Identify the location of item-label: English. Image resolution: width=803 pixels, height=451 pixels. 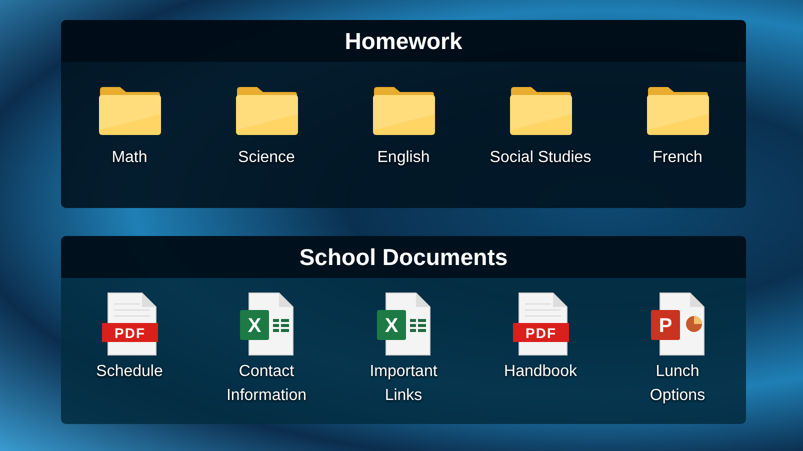
(403, 158).